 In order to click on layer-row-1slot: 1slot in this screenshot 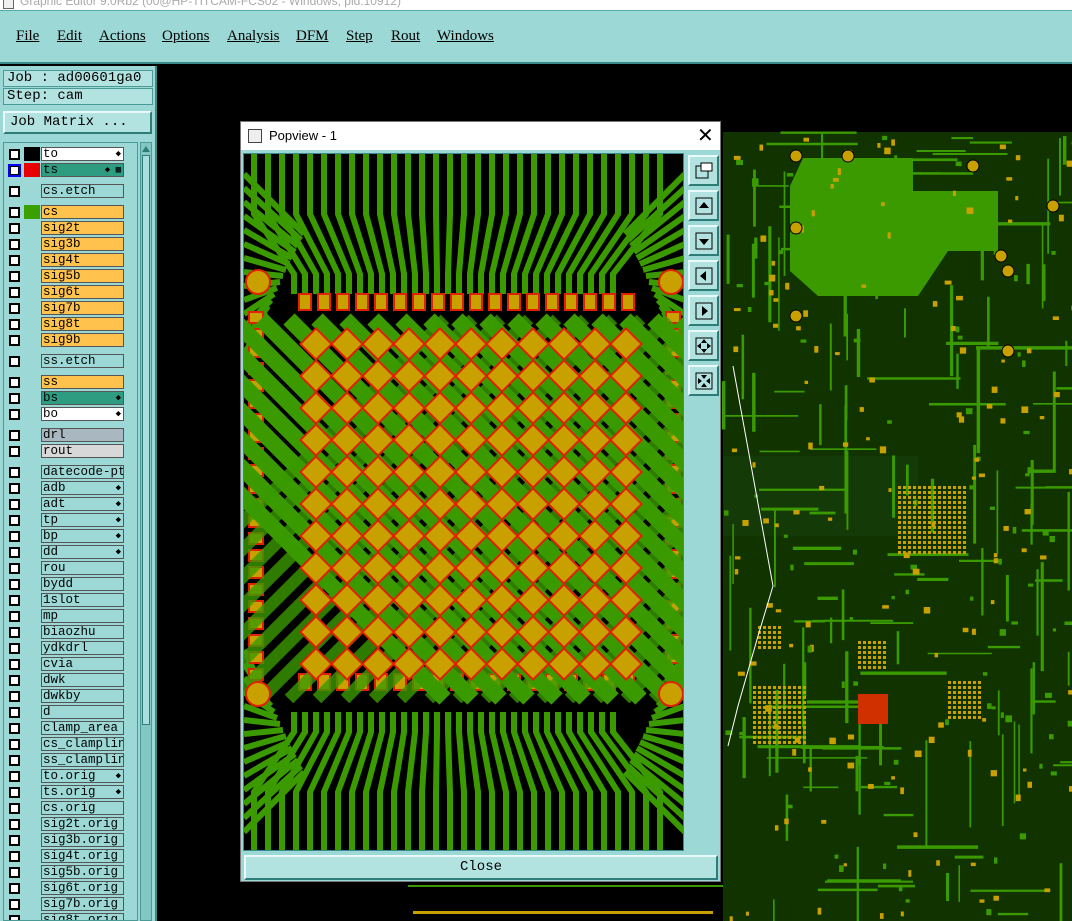, I will do `click(66, 600)`.